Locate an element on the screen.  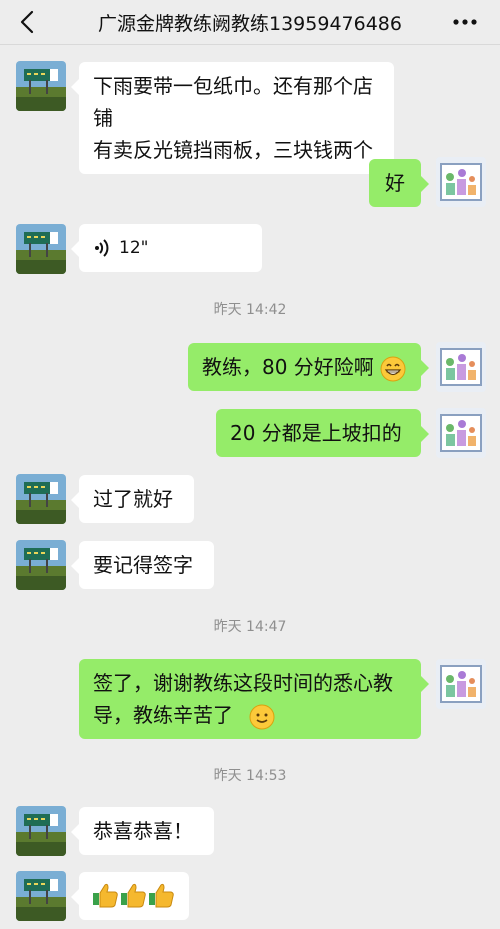
message-line: 签了，谢谢教练这段时间的悉心教 is located at coordinates (243, 683).